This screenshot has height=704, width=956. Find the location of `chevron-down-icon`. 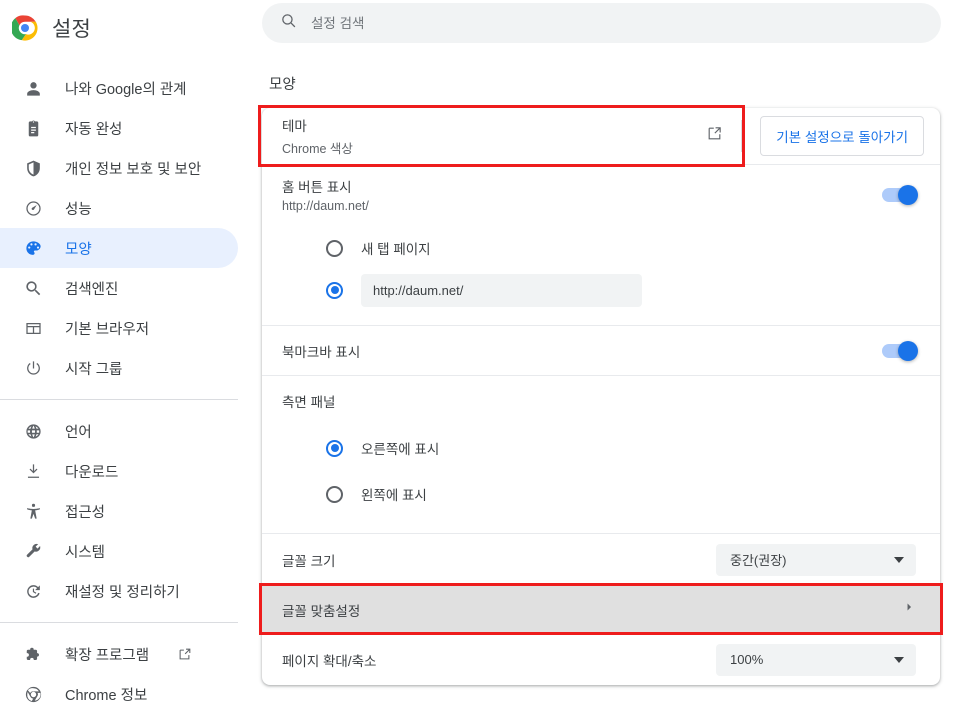

chevron-down-icon is located at coordinates (899, 559).